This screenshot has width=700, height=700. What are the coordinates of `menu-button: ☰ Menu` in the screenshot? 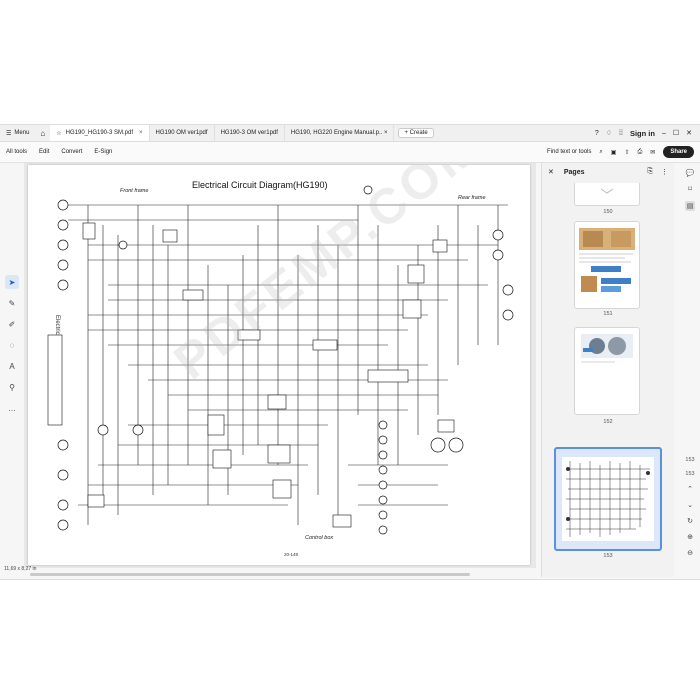 It's located at (17, 133).